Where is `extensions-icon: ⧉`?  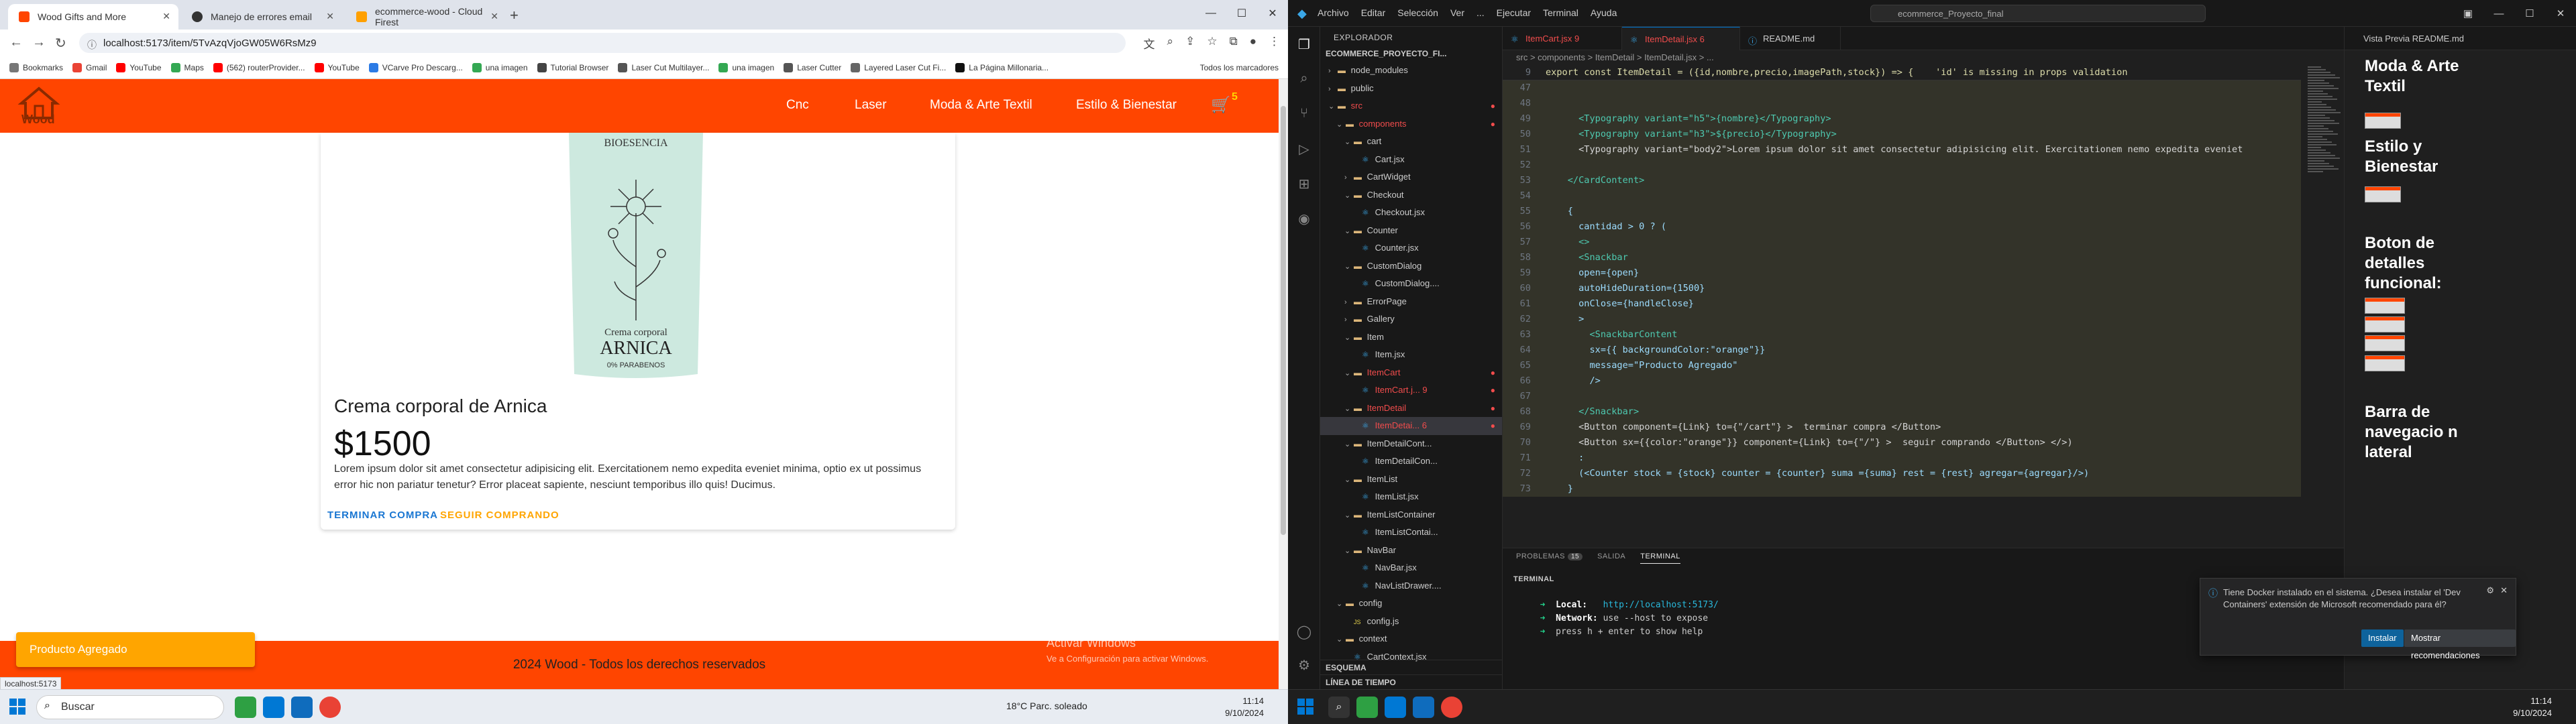 extensions-icon: ⧉ is located at coordinates (1234, 43).